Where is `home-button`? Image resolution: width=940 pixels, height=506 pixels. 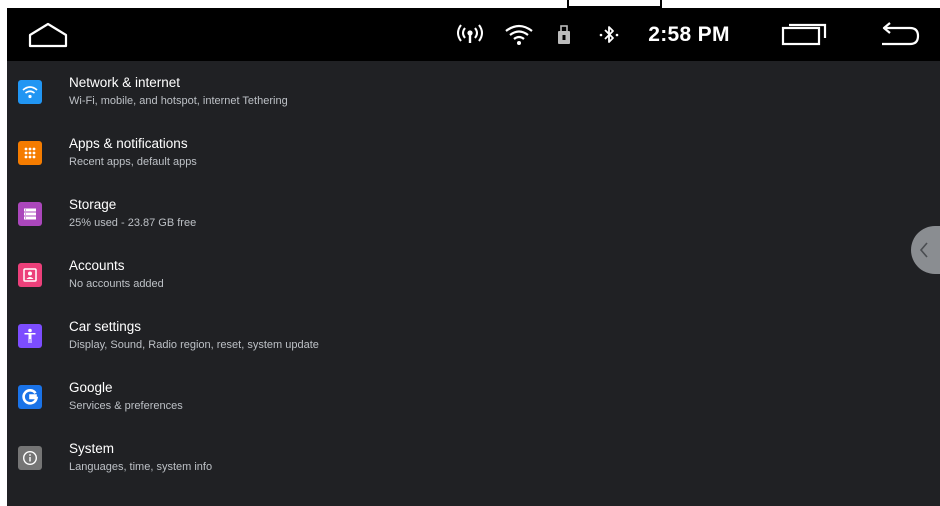 home-button is located at coordinates (48, 34).